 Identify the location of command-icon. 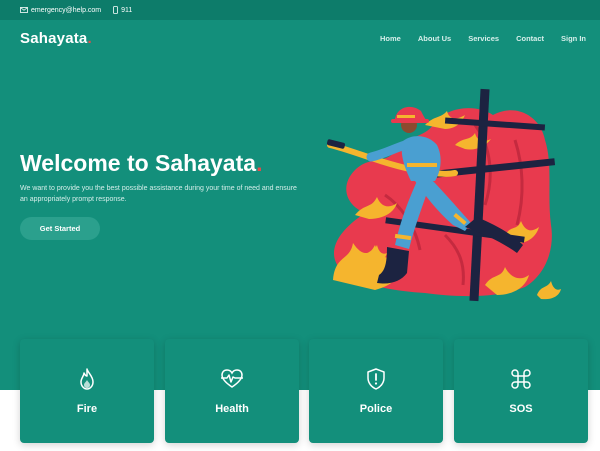
(521, 379).